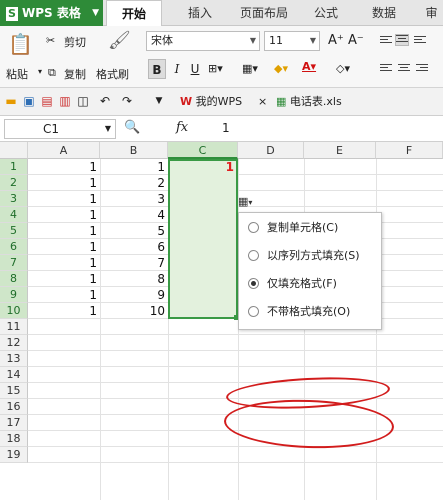 This screenshot has height=500, width=443. Describe the element at coordinates (211, 102) in the screenshot. I see `tab-my-wps: W 我的WPS` at that location.